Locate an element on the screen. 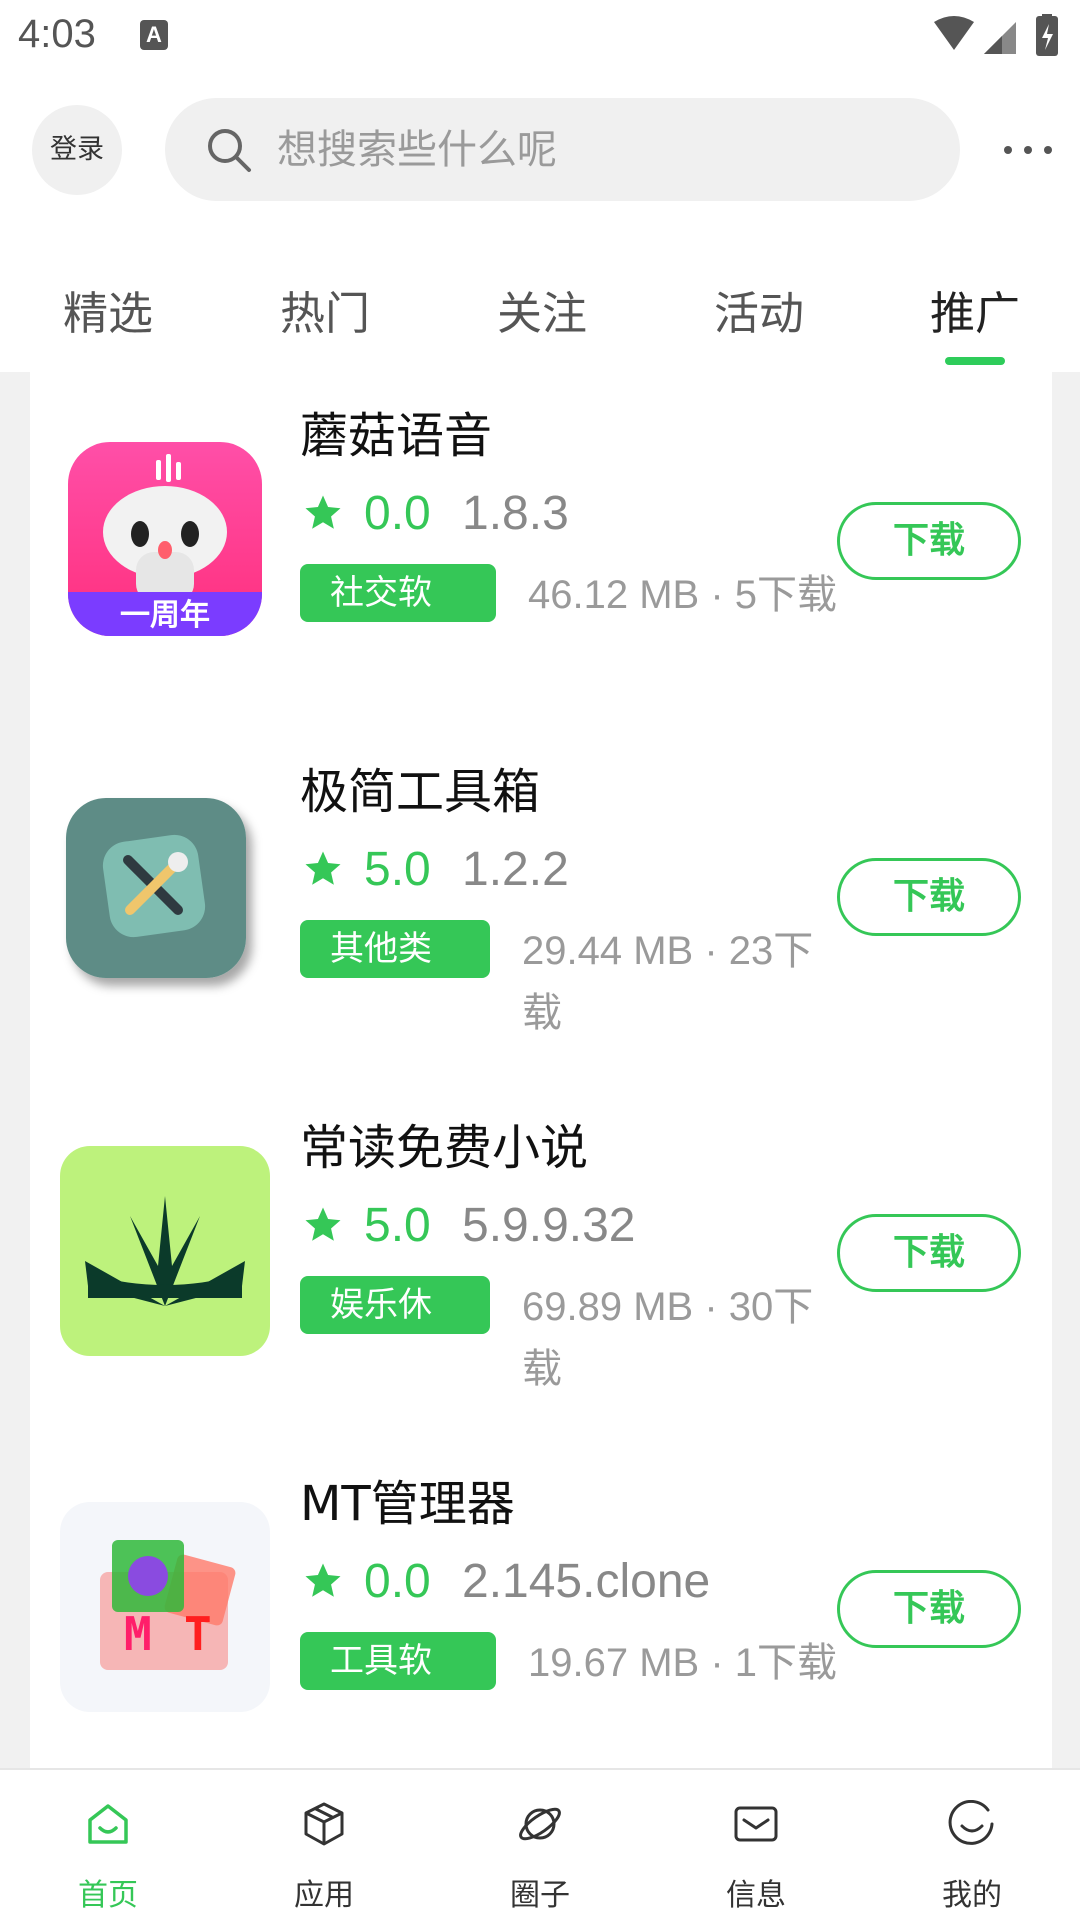  app-name: 常读免费小说 is located at coordinates (444, 1148).